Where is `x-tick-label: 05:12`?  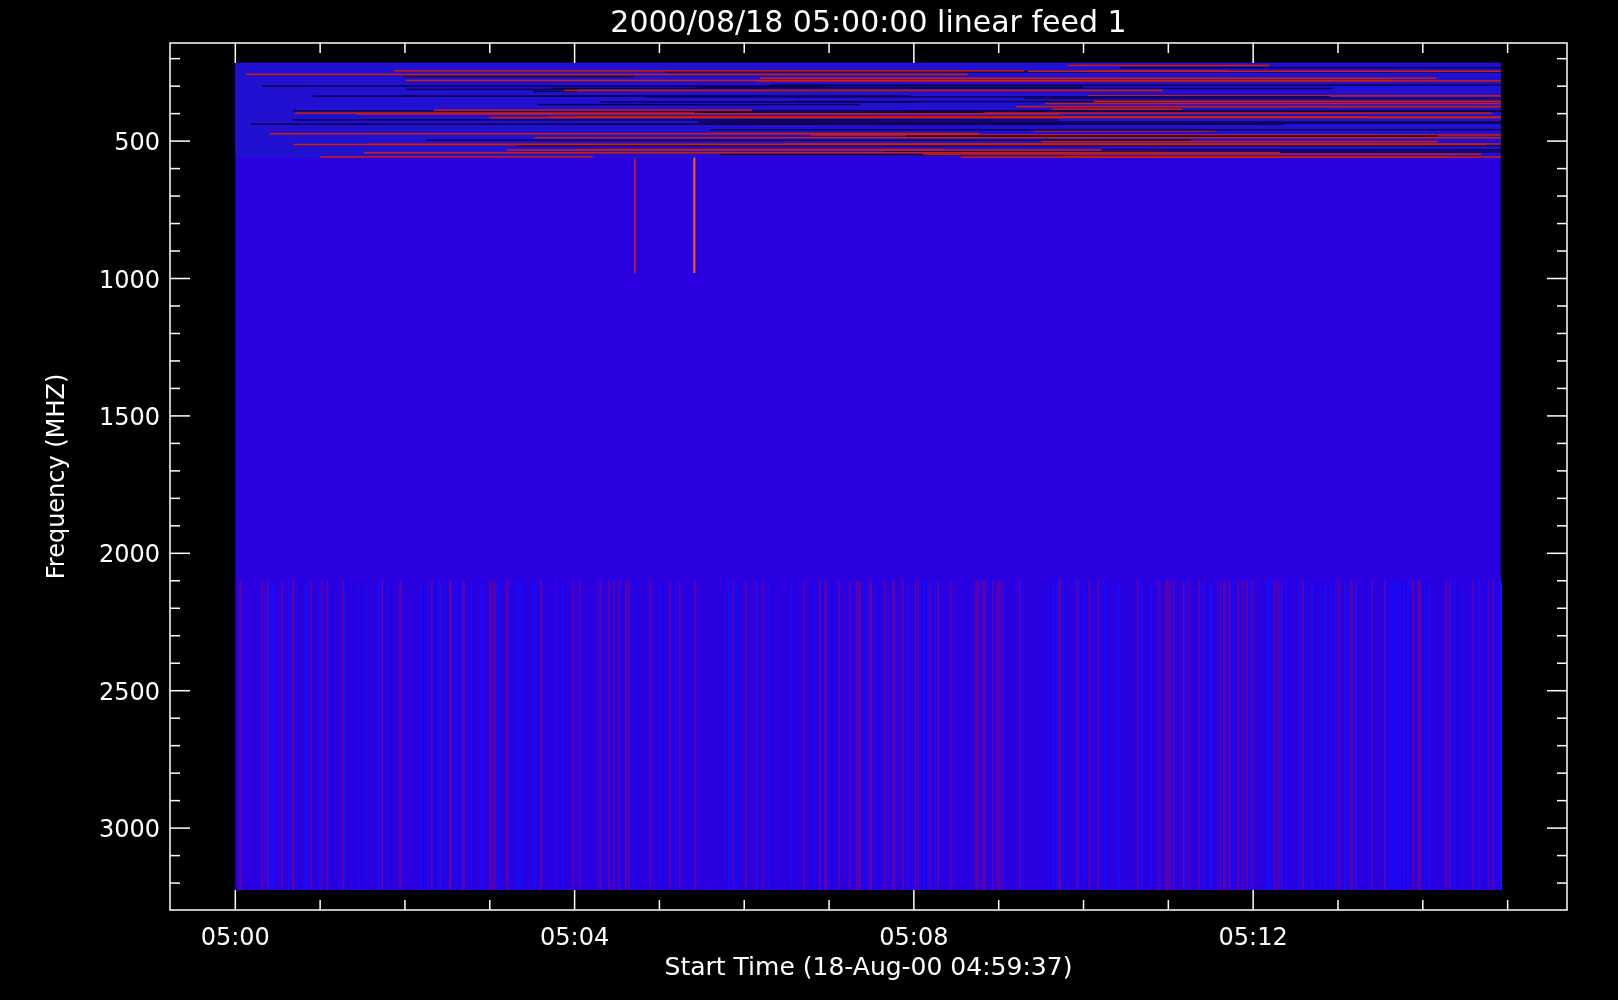 x-tick-label: 05:12 is located at coordinates (1253, 937).